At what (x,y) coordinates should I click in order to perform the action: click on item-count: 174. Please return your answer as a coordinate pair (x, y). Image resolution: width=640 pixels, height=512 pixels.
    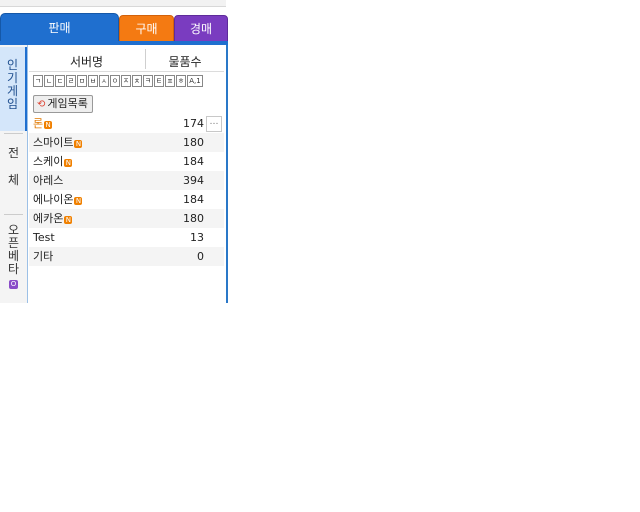
    Looking at the image, I should click on (193, 123).